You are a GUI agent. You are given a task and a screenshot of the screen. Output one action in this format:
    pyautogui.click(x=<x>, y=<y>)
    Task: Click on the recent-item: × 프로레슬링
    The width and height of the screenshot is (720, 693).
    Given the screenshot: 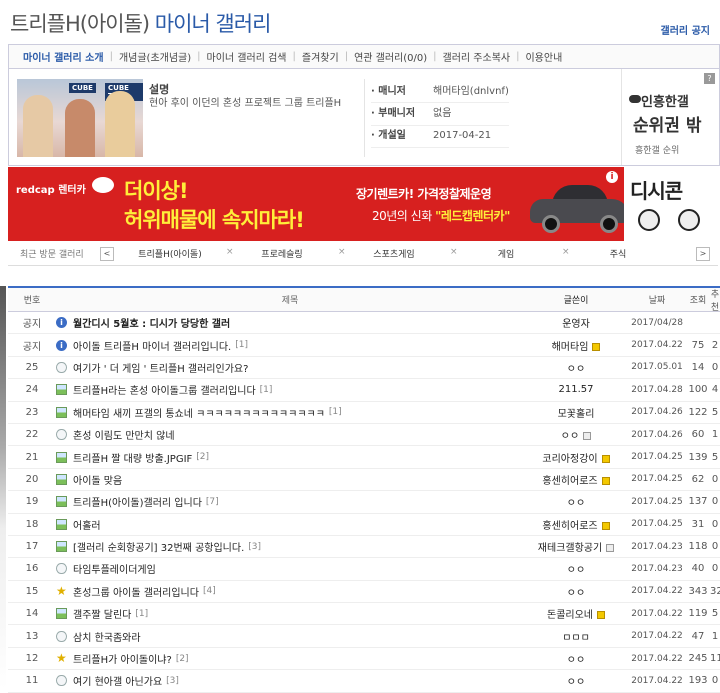 What is the action you would take?
    pyautogui.click(x=282, y=253)
    